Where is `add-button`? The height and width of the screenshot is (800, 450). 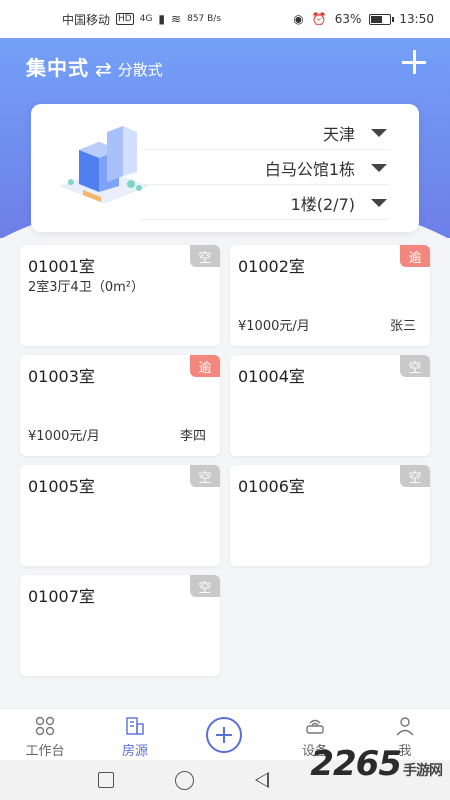
add-button is located at coordinates (414, 62).